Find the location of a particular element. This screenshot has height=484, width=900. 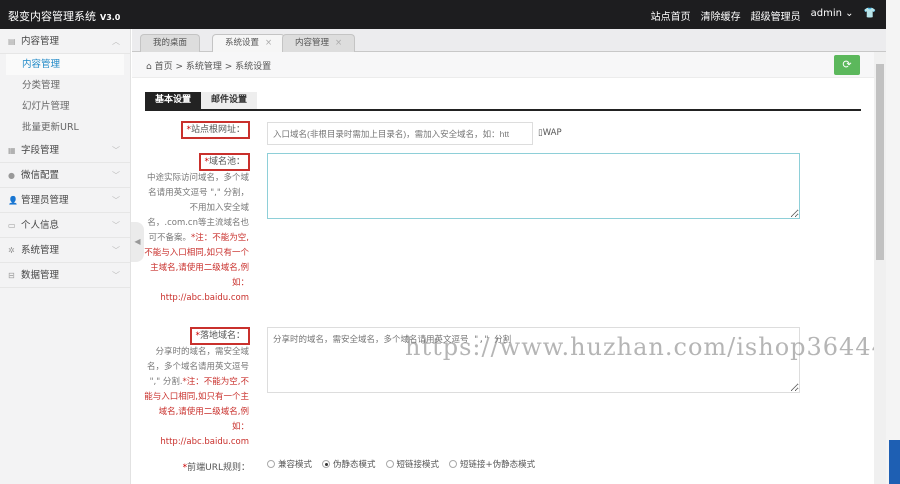

label-text: 域名池： is located at coordinates (226, 162).